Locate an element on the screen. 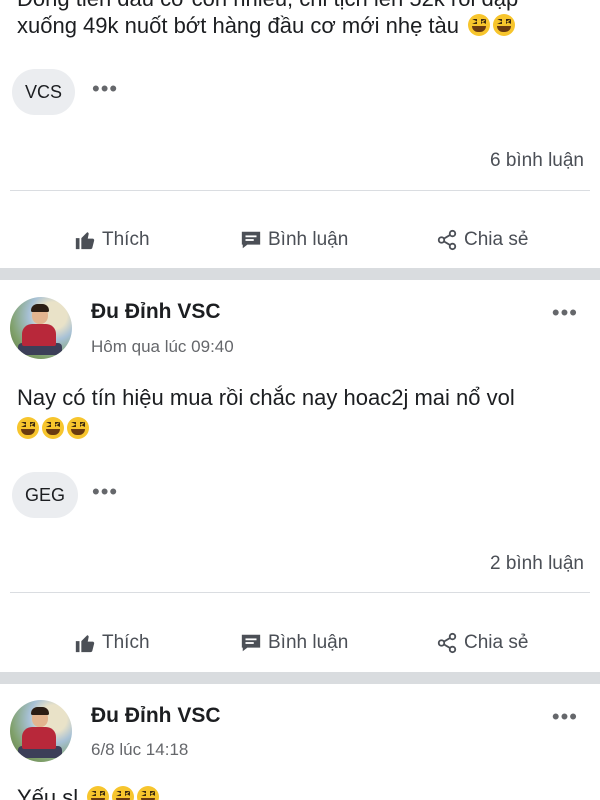  post-3: Đu Đỉnh VSC 6/8 lúc 14:18 ••• Yếu sl is located at coordinates (300, 742).